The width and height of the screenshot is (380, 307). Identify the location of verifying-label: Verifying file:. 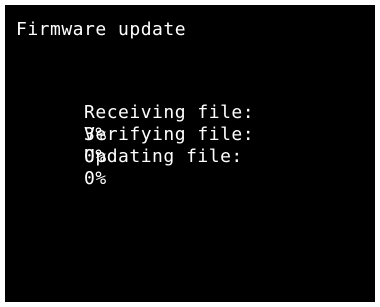
(169, 134).